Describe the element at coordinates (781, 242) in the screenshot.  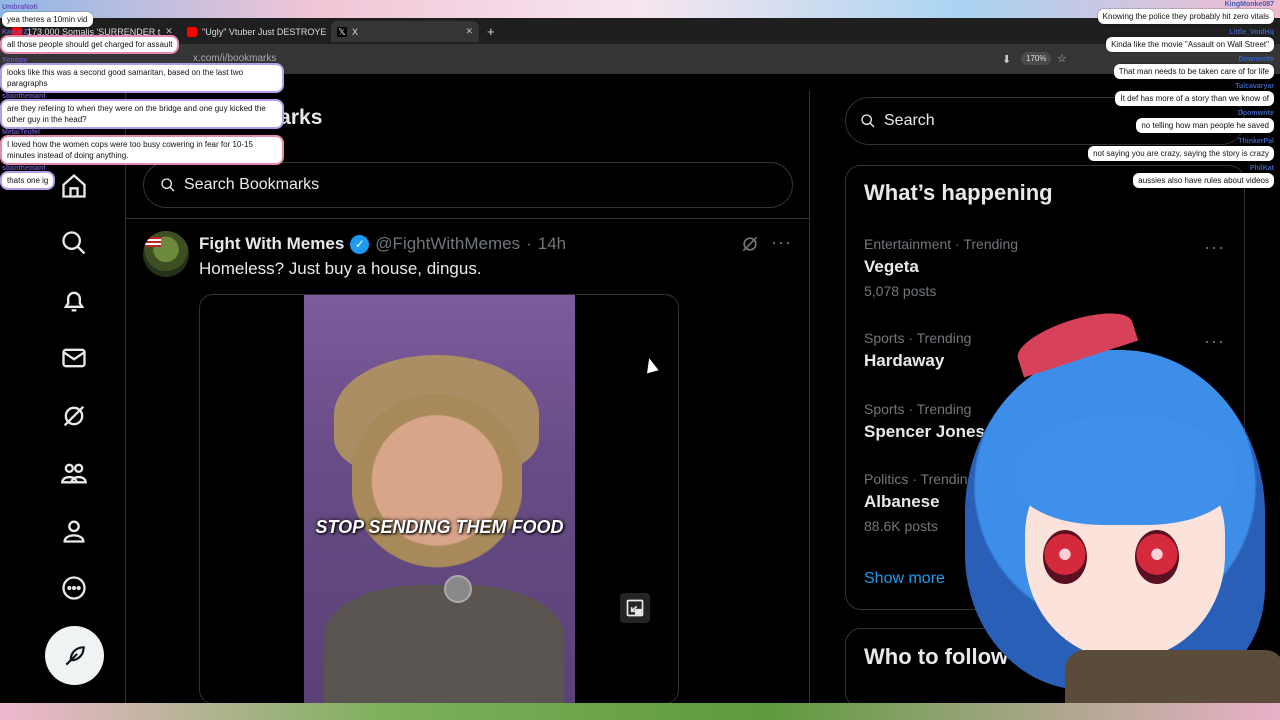
I see `post-more-icon: ···` at that location.